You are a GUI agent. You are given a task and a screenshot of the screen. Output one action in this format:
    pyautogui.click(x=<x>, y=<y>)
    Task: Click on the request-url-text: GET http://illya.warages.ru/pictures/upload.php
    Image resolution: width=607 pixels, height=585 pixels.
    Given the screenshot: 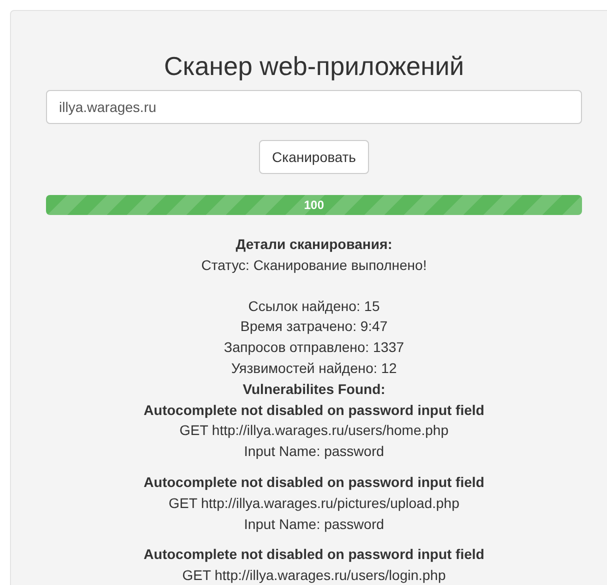 What is the action you would take?
    pyautogui.click(x=314, y=503)
    